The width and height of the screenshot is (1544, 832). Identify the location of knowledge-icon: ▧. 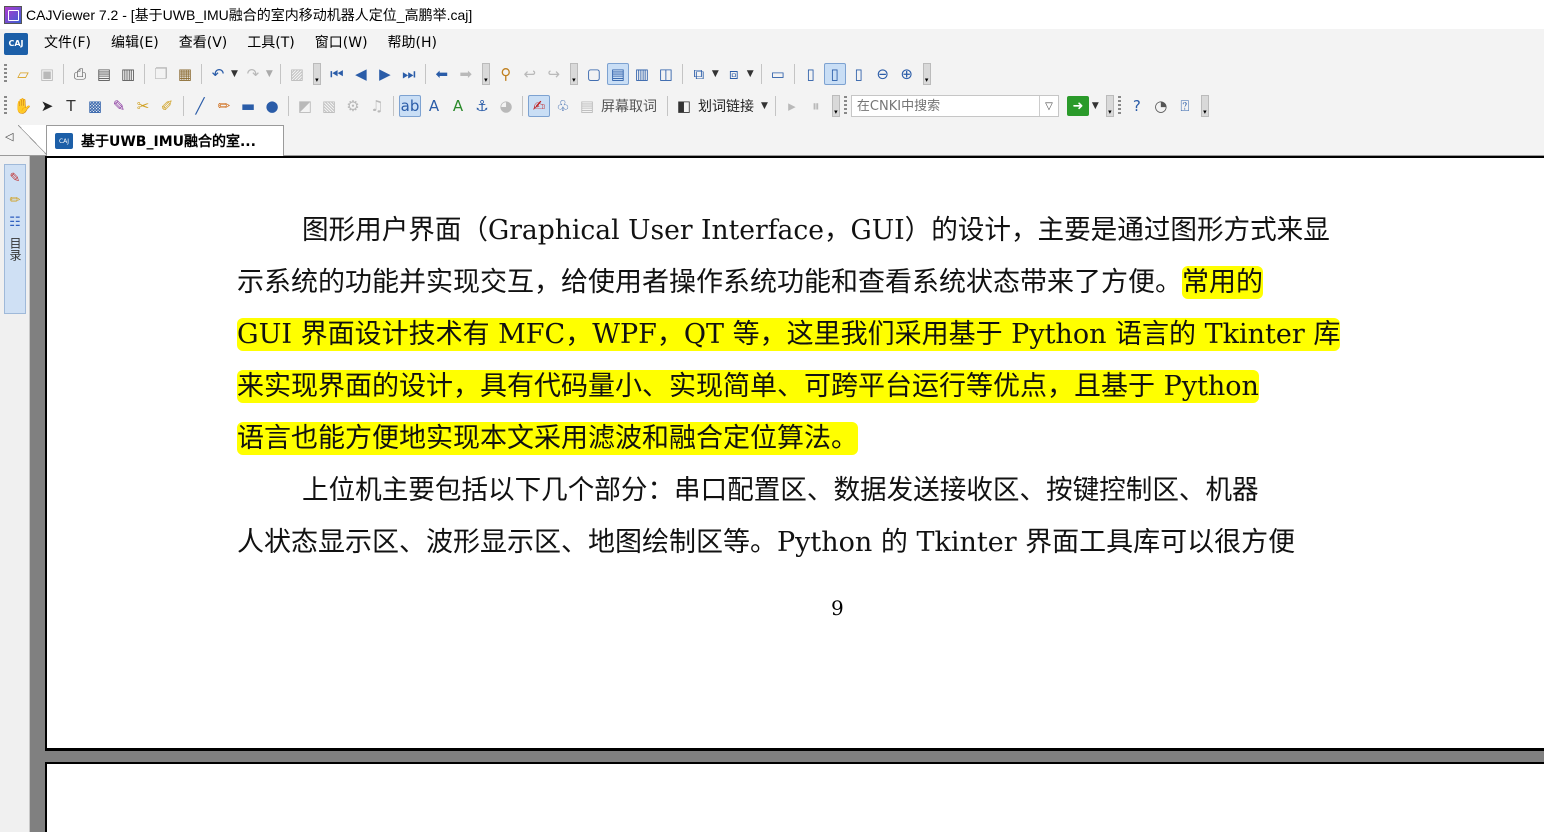
(329, 106).